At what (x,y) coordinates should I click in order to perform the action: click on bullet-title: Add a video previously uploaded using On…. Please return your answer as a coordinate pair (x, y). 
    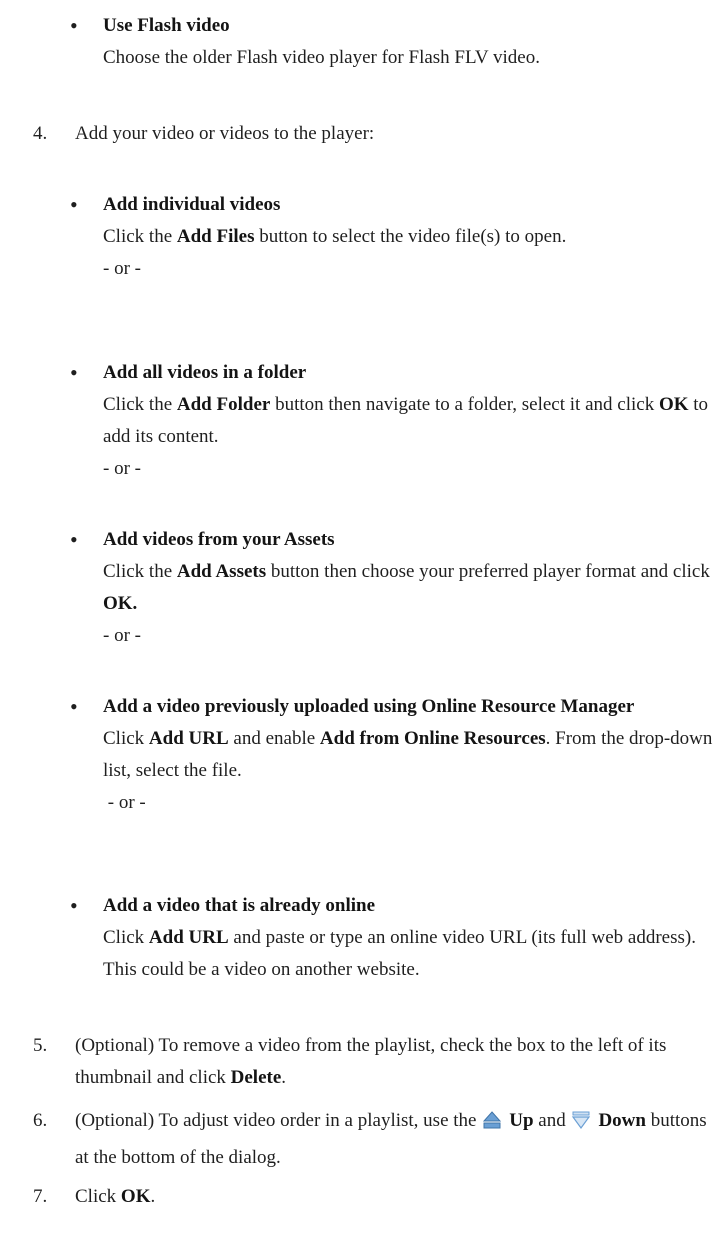
    Looking at the image, I should click on (369, 706).